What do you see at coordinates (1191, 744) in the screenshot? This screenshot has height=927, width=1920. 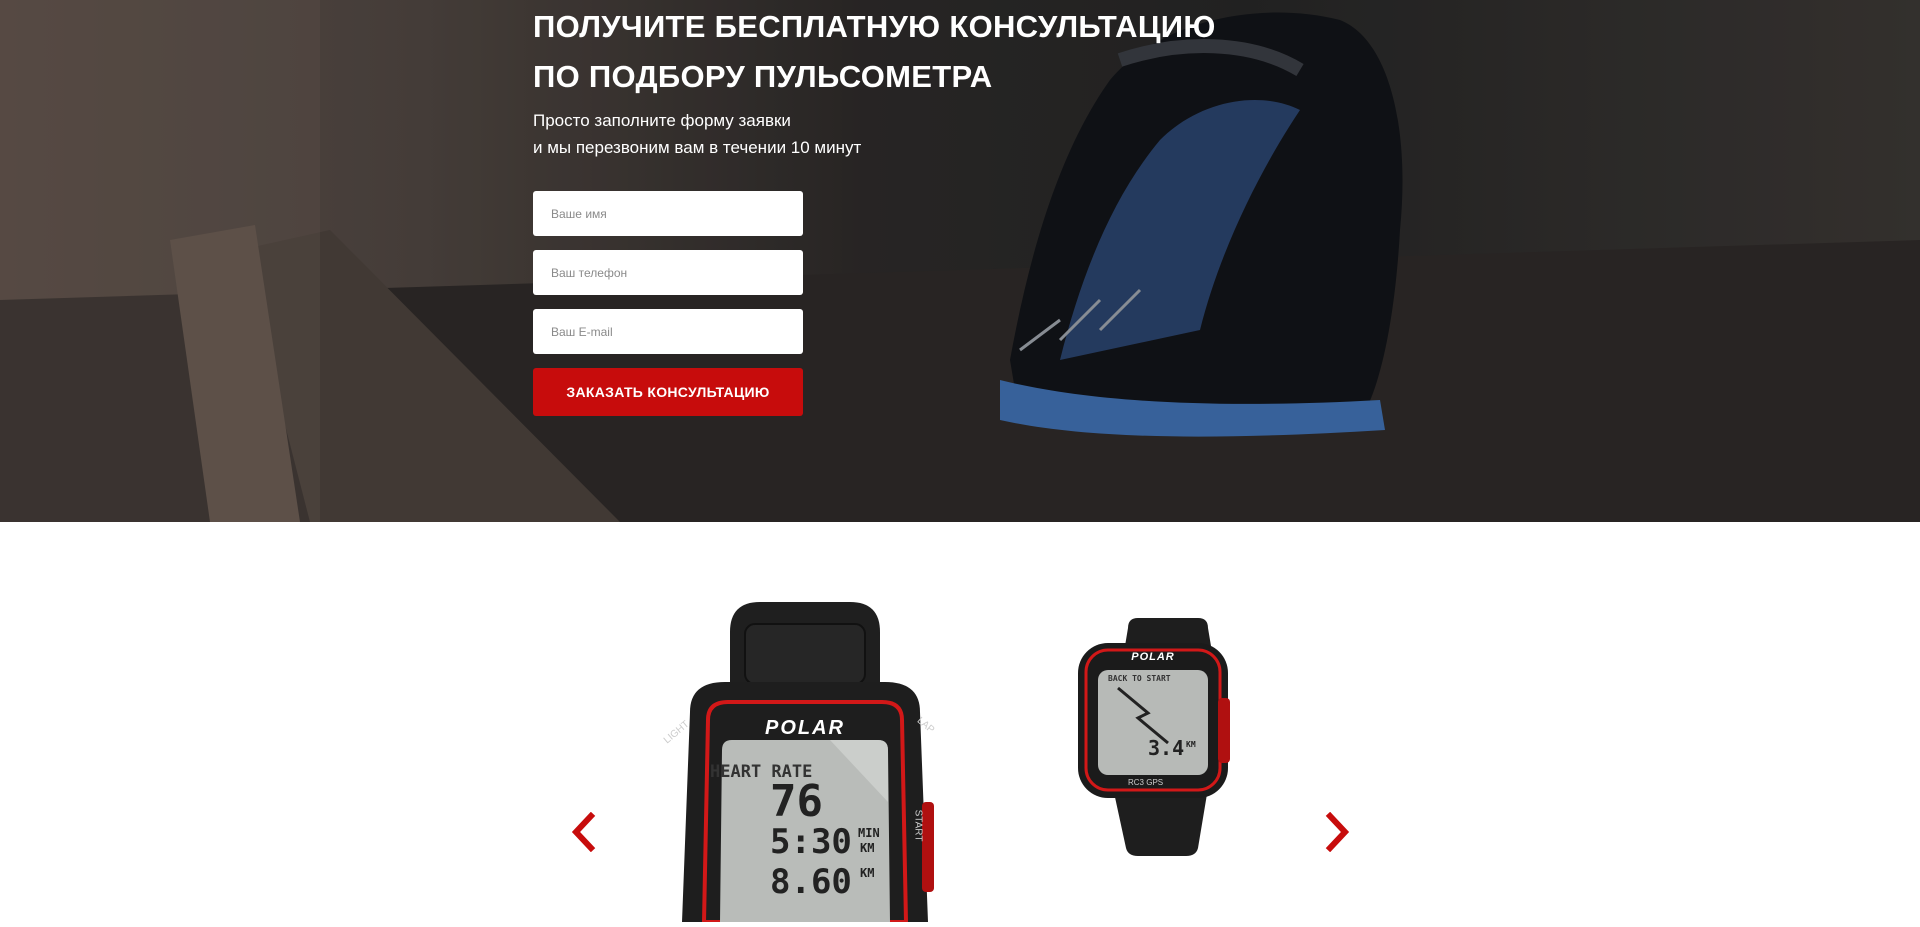 I see `watch-2-distance-unit: KM` at bounding box center [1191, 744].